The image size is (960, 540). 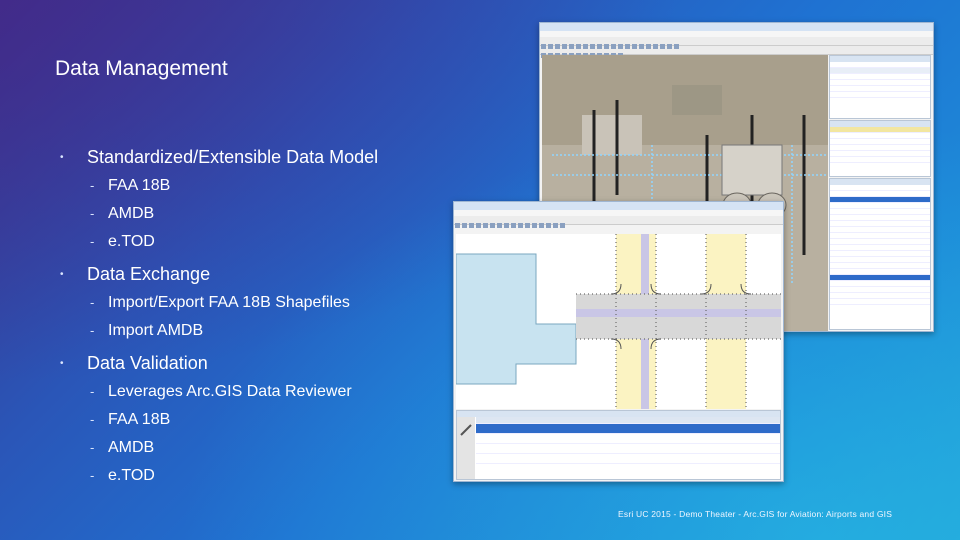 I want to click on attributes-panel, so click(x=880, y=254).